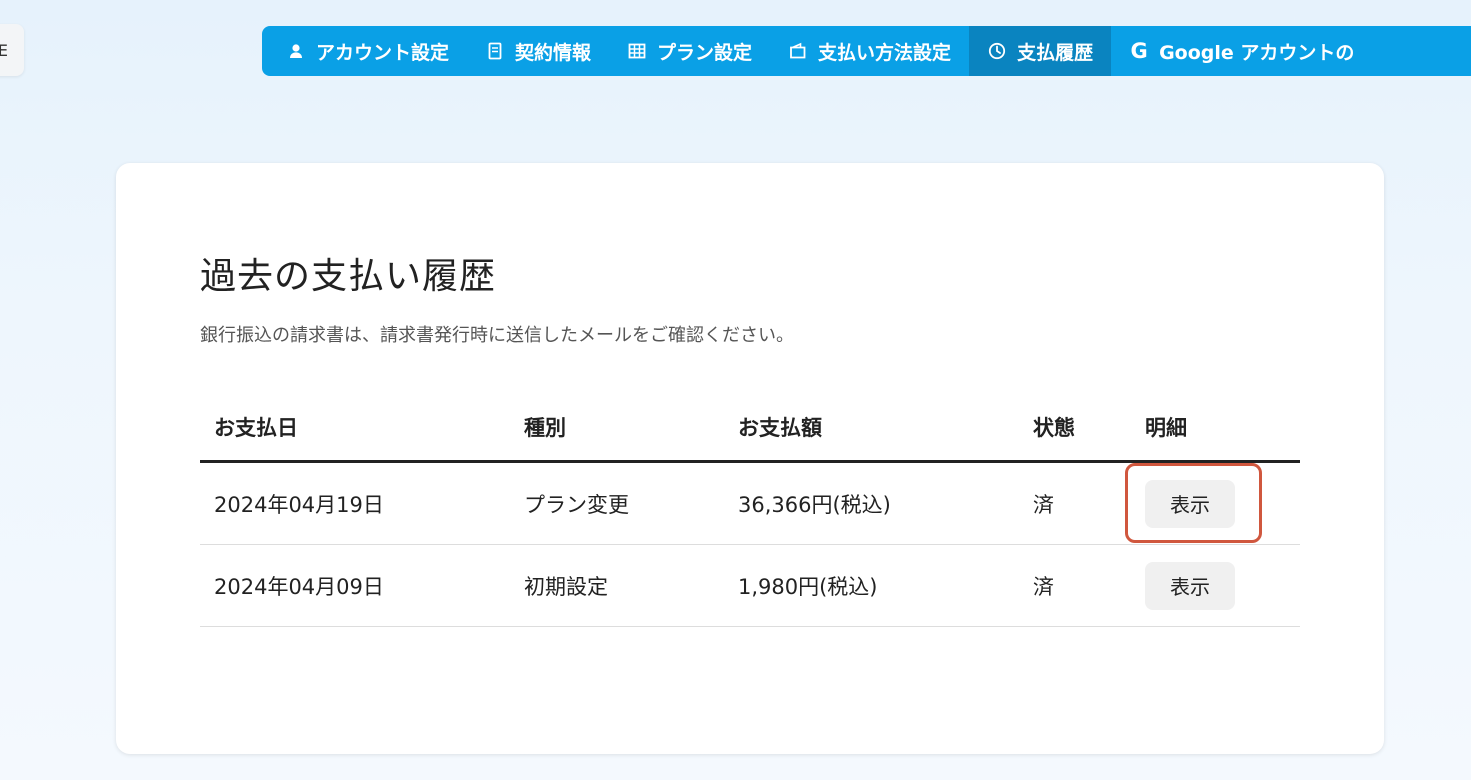 The width and height of the screenshot is (1471, 780). I want to click on table-row: 2024年04月09日 初期設定 1,980円(税込) 済 表示, so click(750, 586).